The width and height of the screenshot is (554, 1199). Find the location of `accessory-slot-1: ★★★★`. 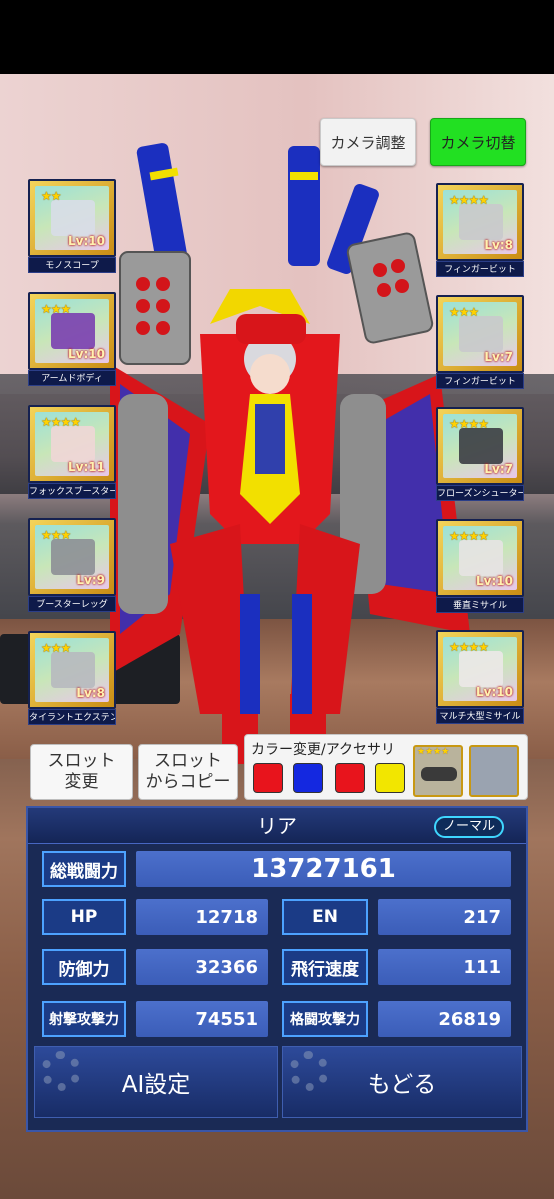

accessory-slot-1: ★★★★ is located at coordinates (438, 771).